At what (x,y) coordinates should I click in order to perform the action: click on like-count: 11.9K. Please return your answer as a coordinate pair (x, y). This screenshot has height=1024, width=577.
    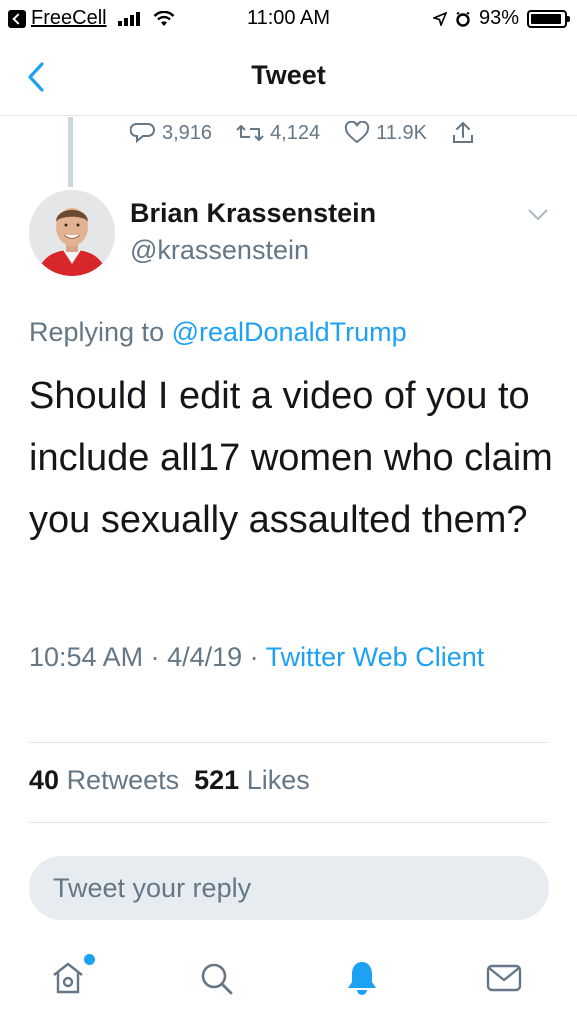
    Looking at the image, I should click on (401, 132).